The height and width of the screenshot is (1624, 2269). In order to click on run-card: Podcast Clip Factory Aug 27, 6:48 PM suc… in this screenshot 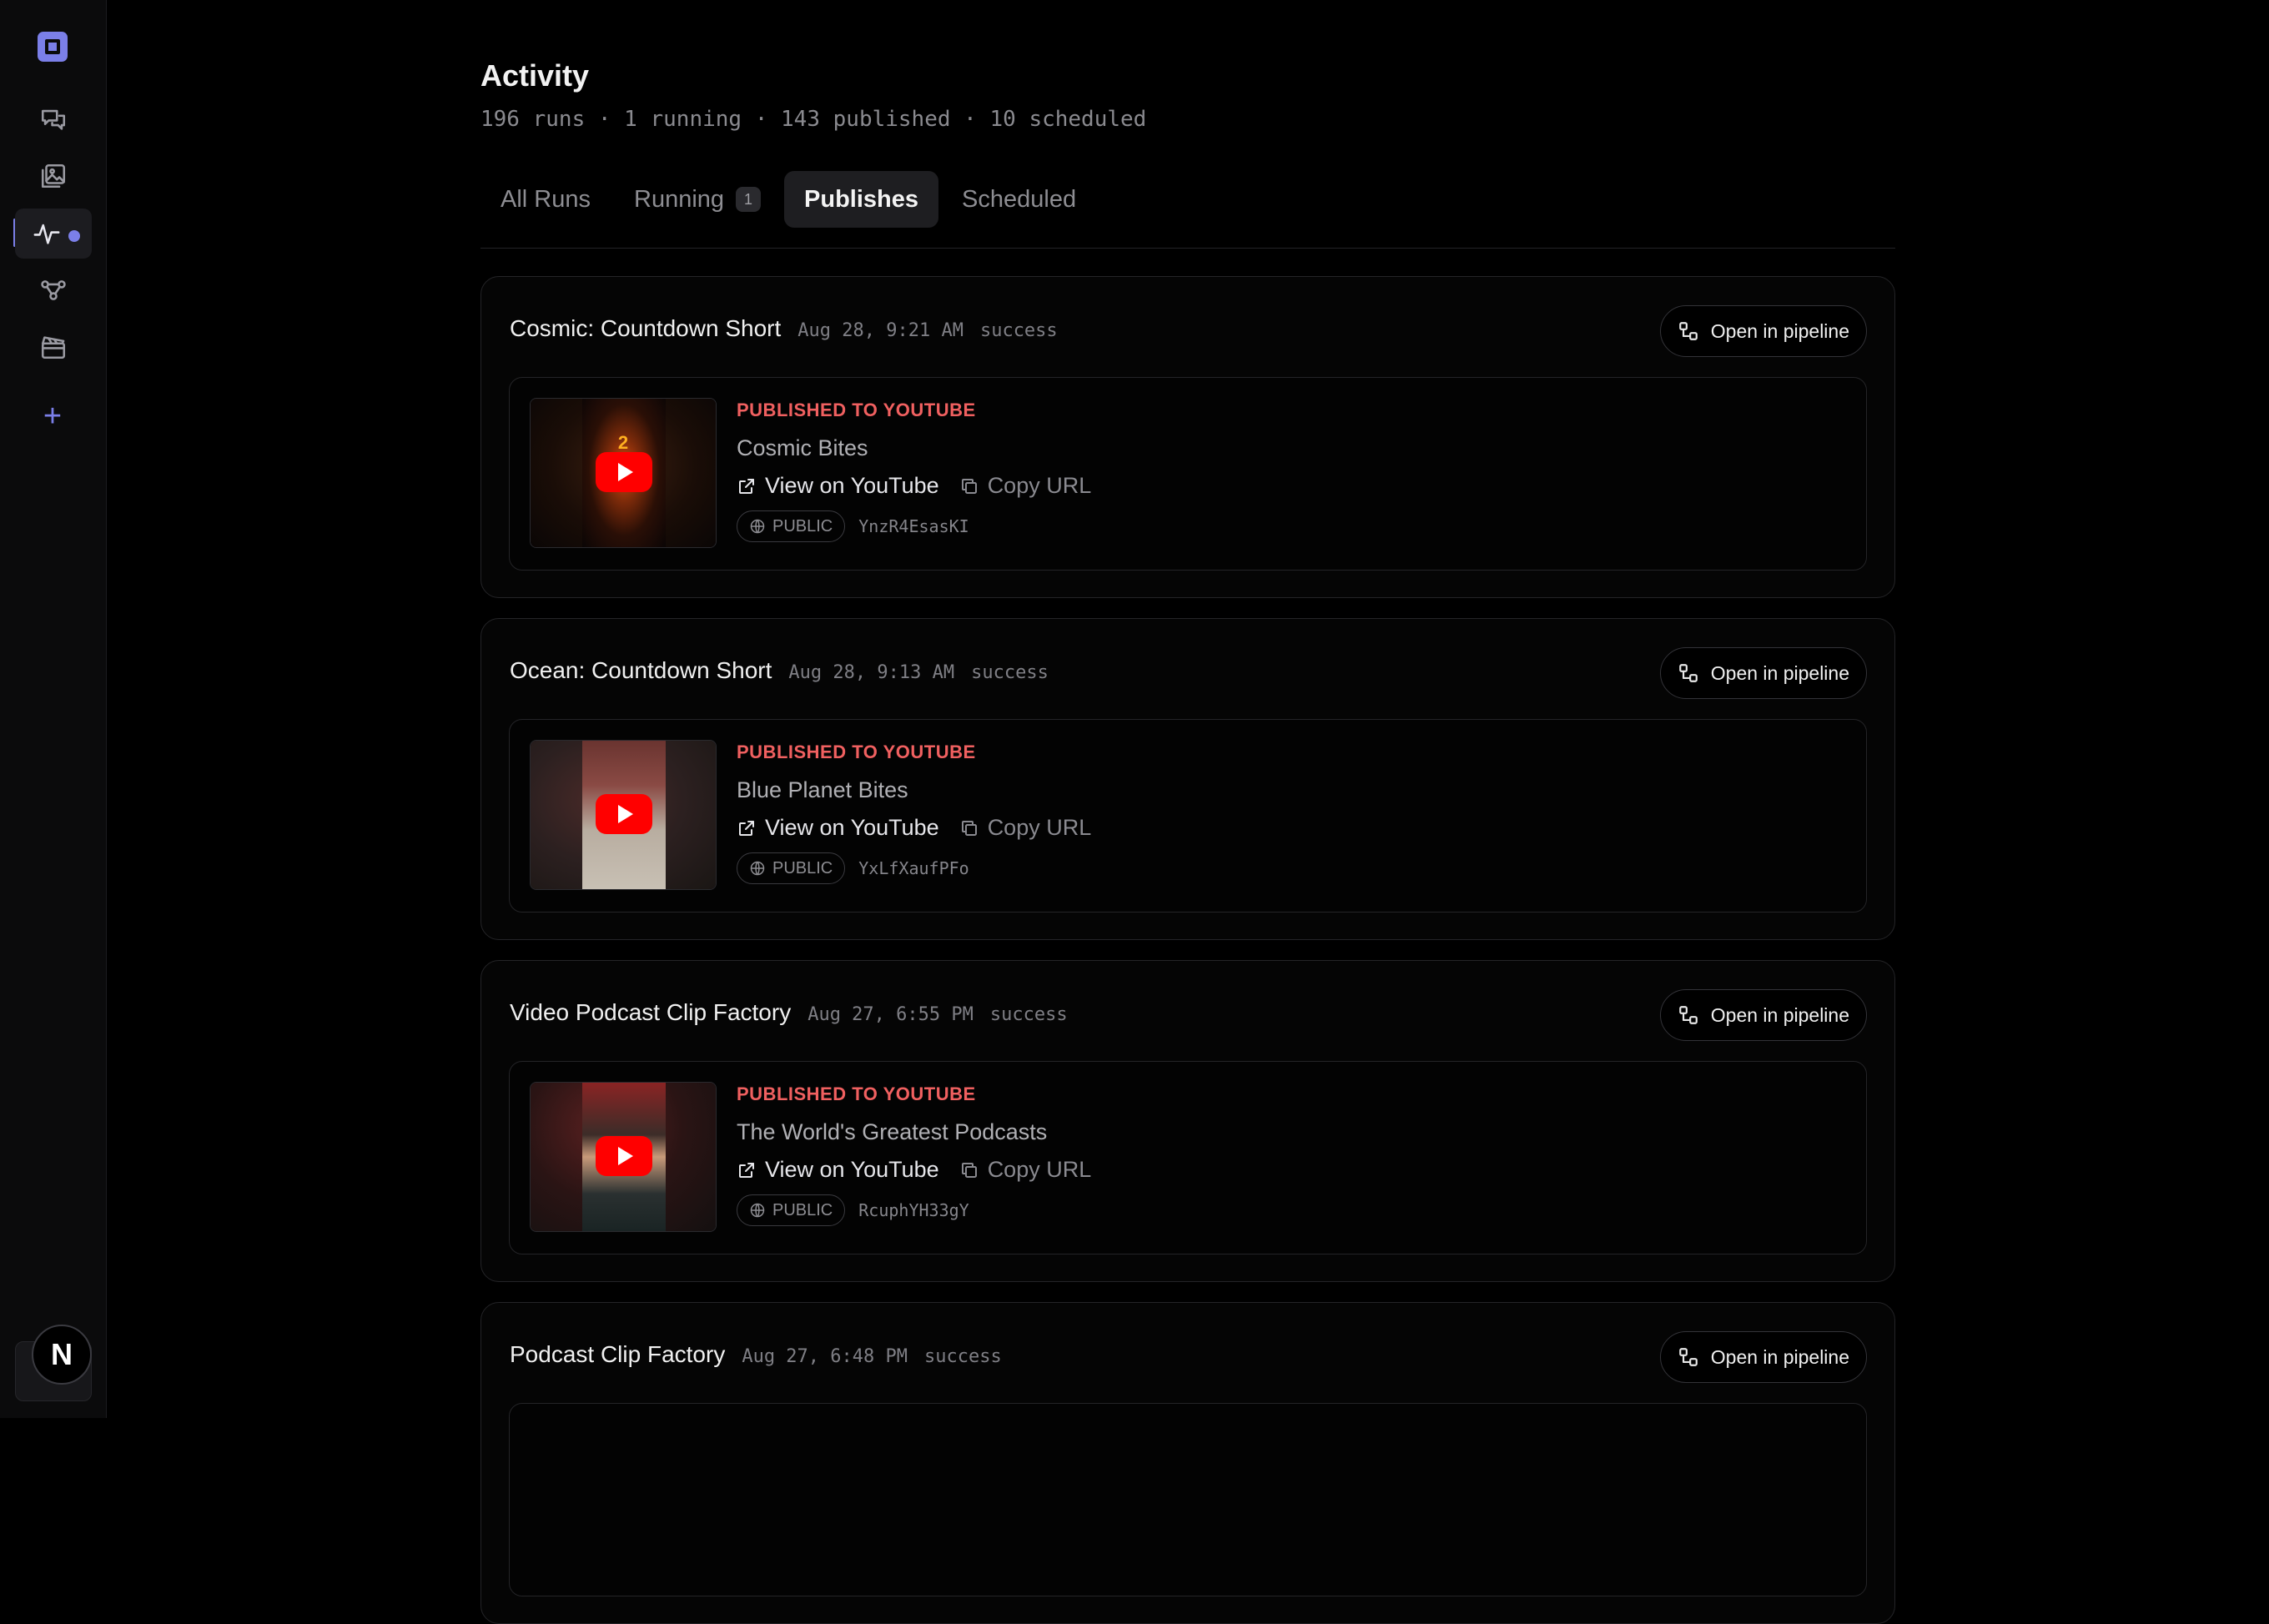, I will do `click(1188, 1463)`.